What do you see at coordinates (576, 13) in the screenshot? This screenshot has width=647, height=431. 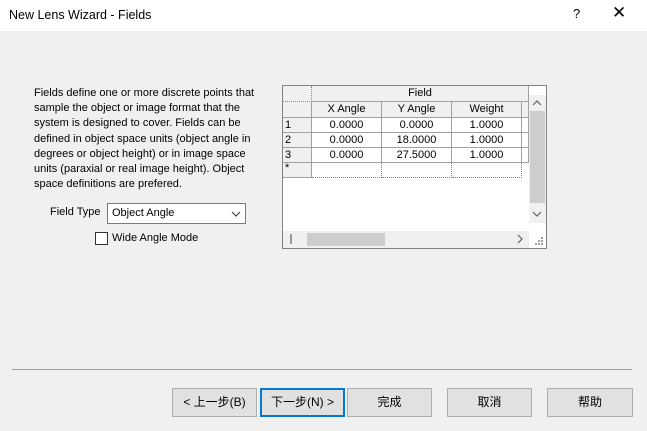 I see `help-icon: ?` at bounding box center [576, 13].